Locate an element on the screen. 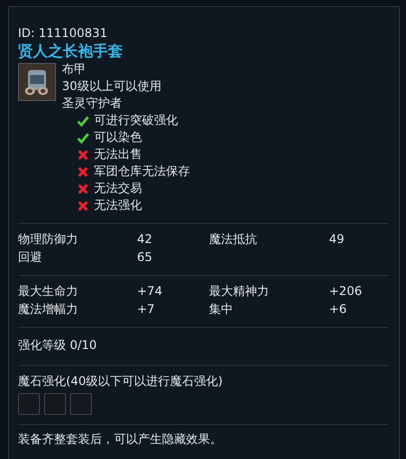 The width and height of the screenshot is (406, 459). stat-name: 魔法增幅力 is located at coordinates (48, 309).